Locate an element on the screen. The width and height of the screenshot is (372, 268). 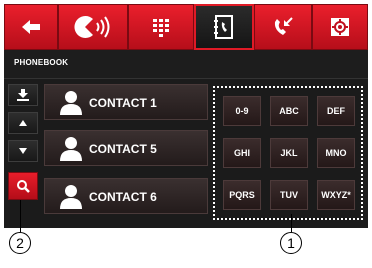
key-wxyz: WXYZ* is located at coordinates (336, 195).